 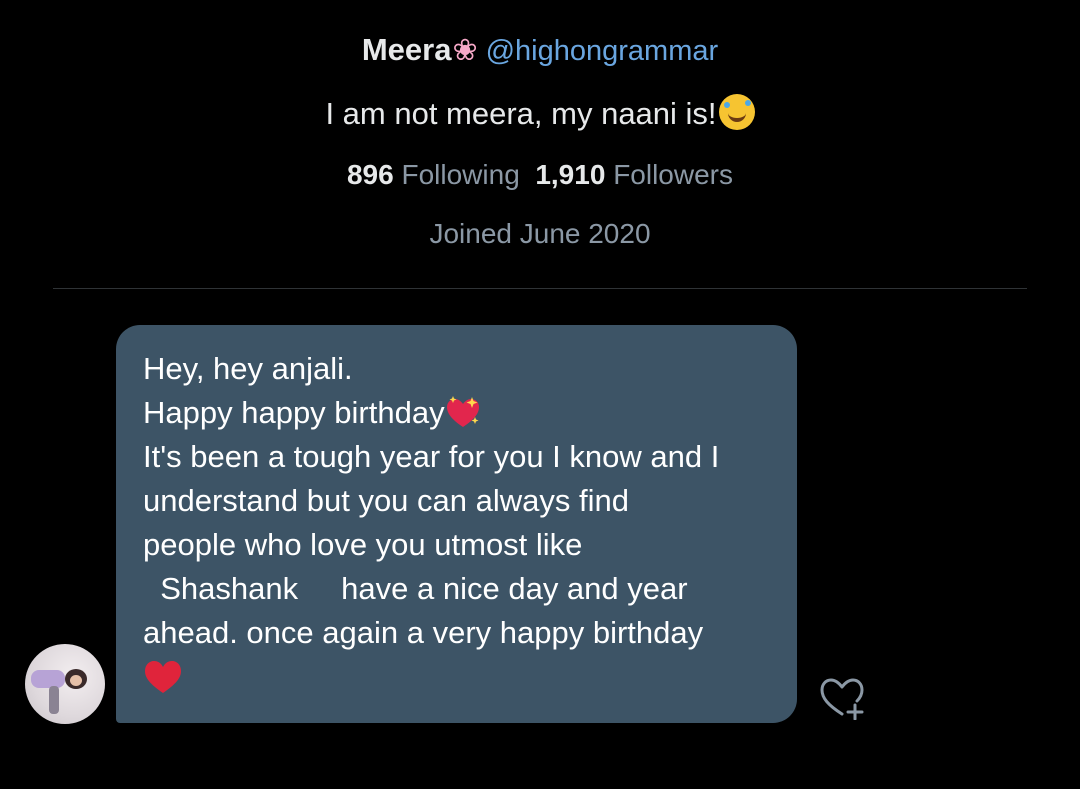 I want to click on react-heart-button, so click(x=842, y=698).